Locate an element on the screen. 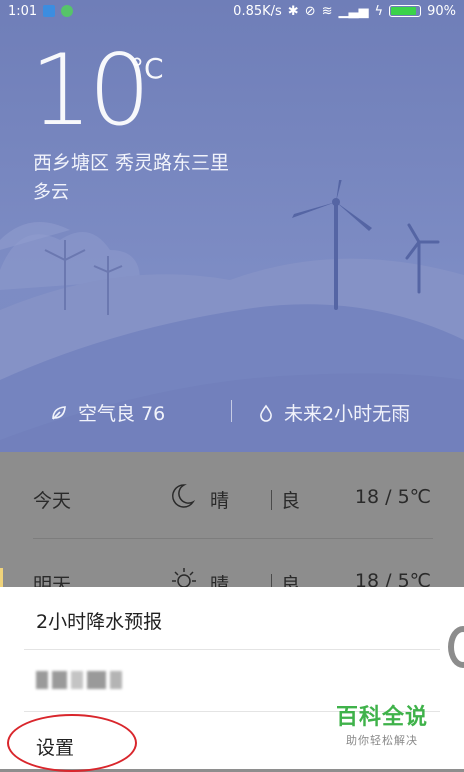  watermark: 百科全说 助你轻松解决 is located at coordinates (382, 723).